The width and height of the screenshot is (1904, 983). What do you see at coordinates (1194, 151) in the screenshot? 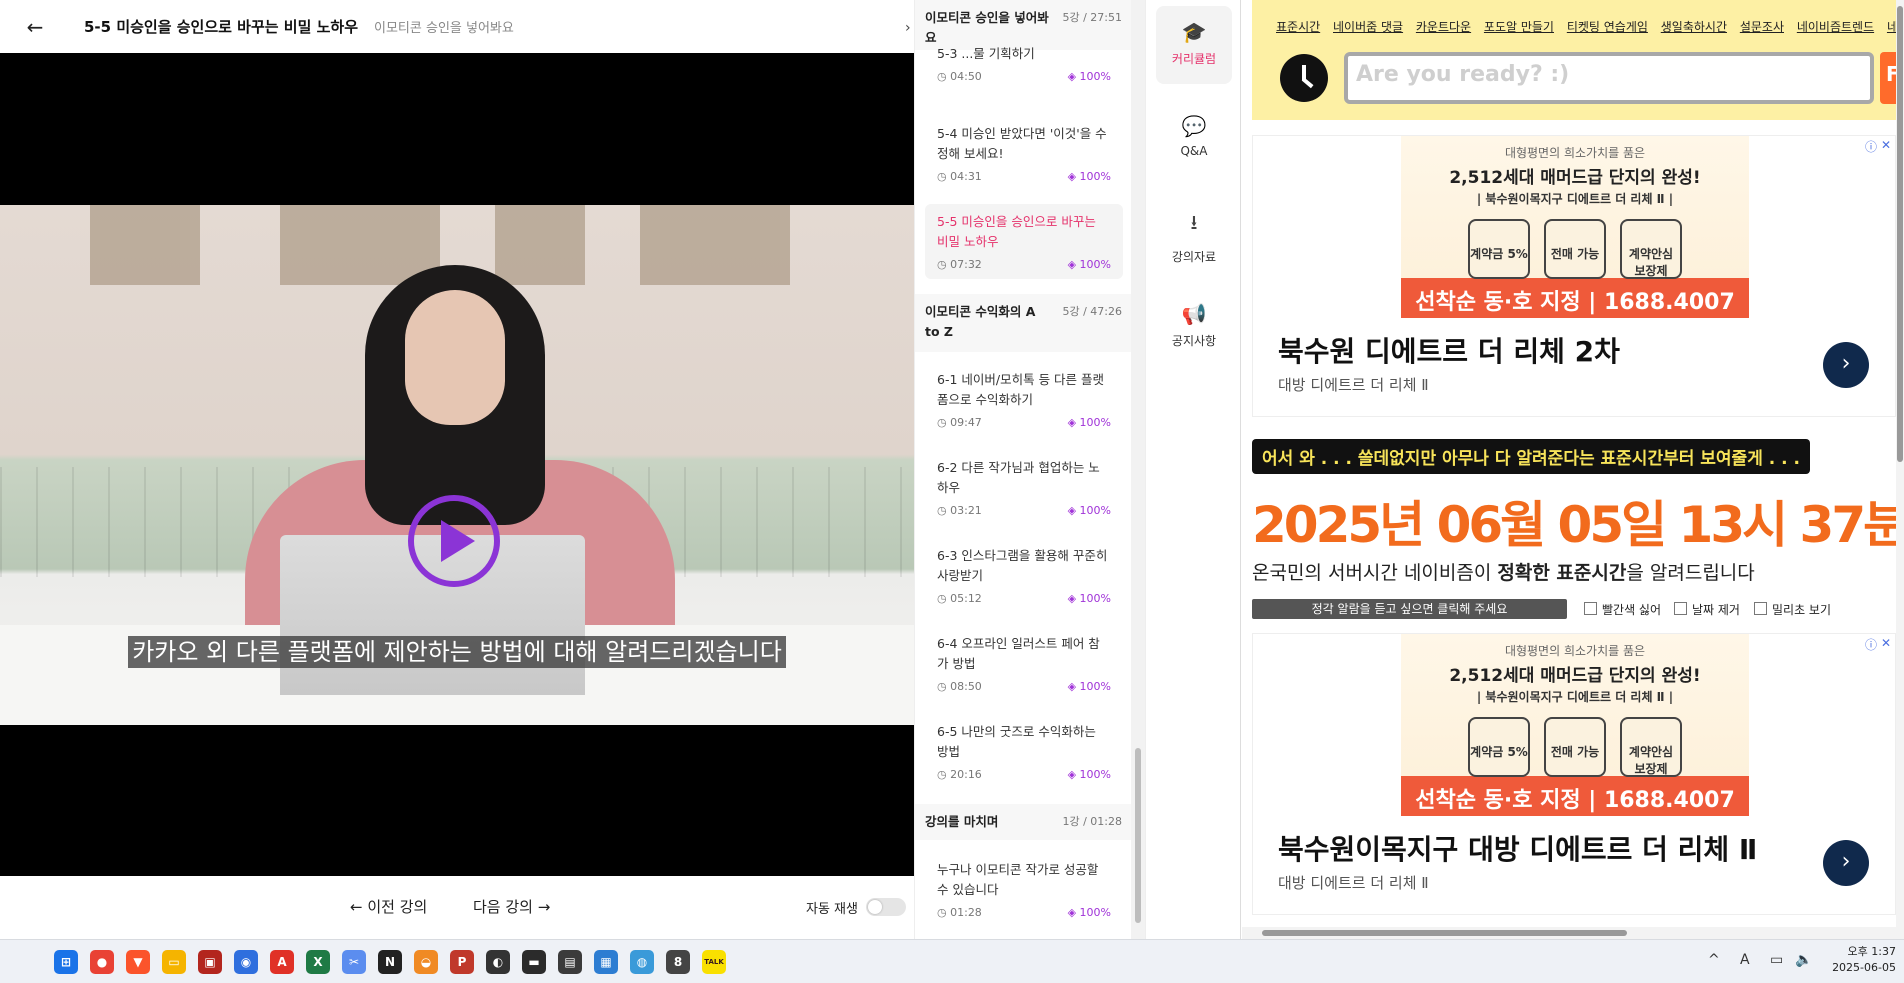
I see `rail-label: Q&A` at bounding box center [1194, 151].